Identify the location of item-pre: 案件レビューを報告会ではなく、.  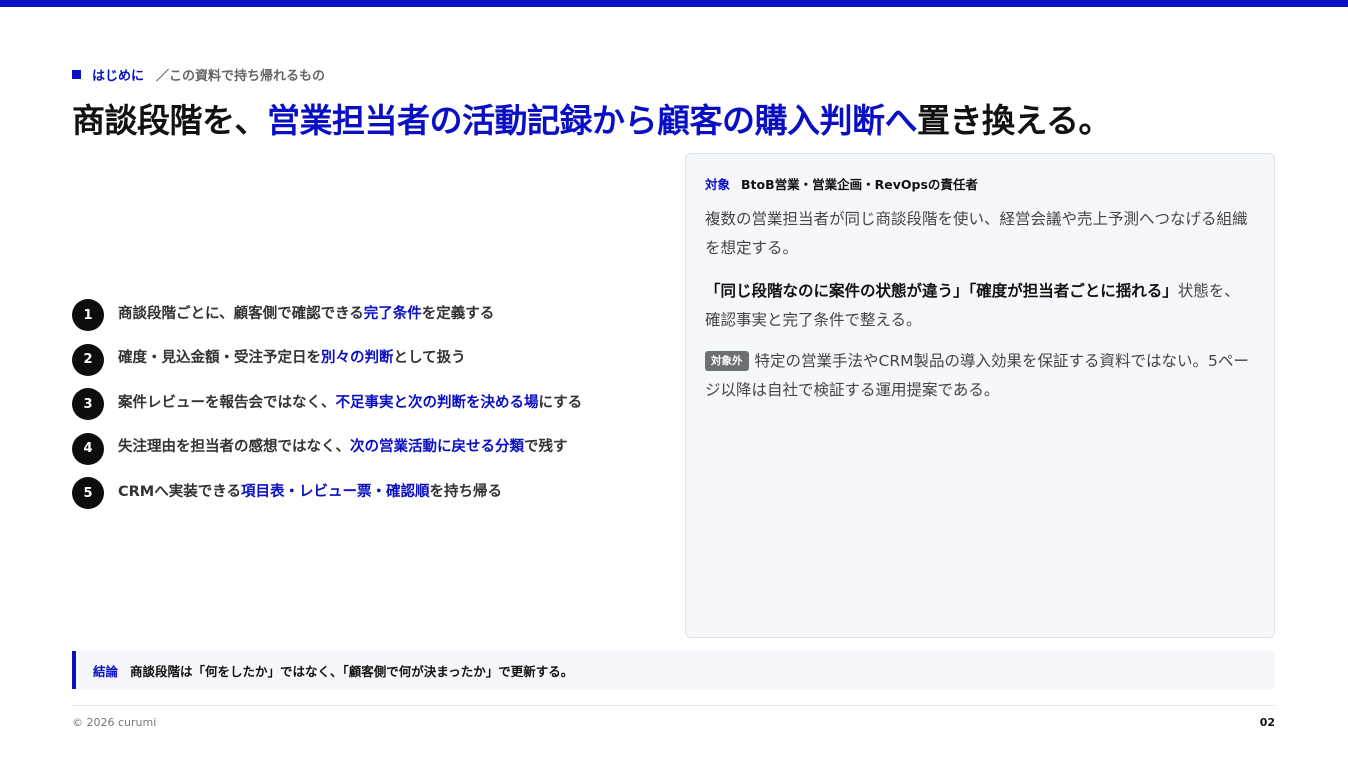
(227, 402).